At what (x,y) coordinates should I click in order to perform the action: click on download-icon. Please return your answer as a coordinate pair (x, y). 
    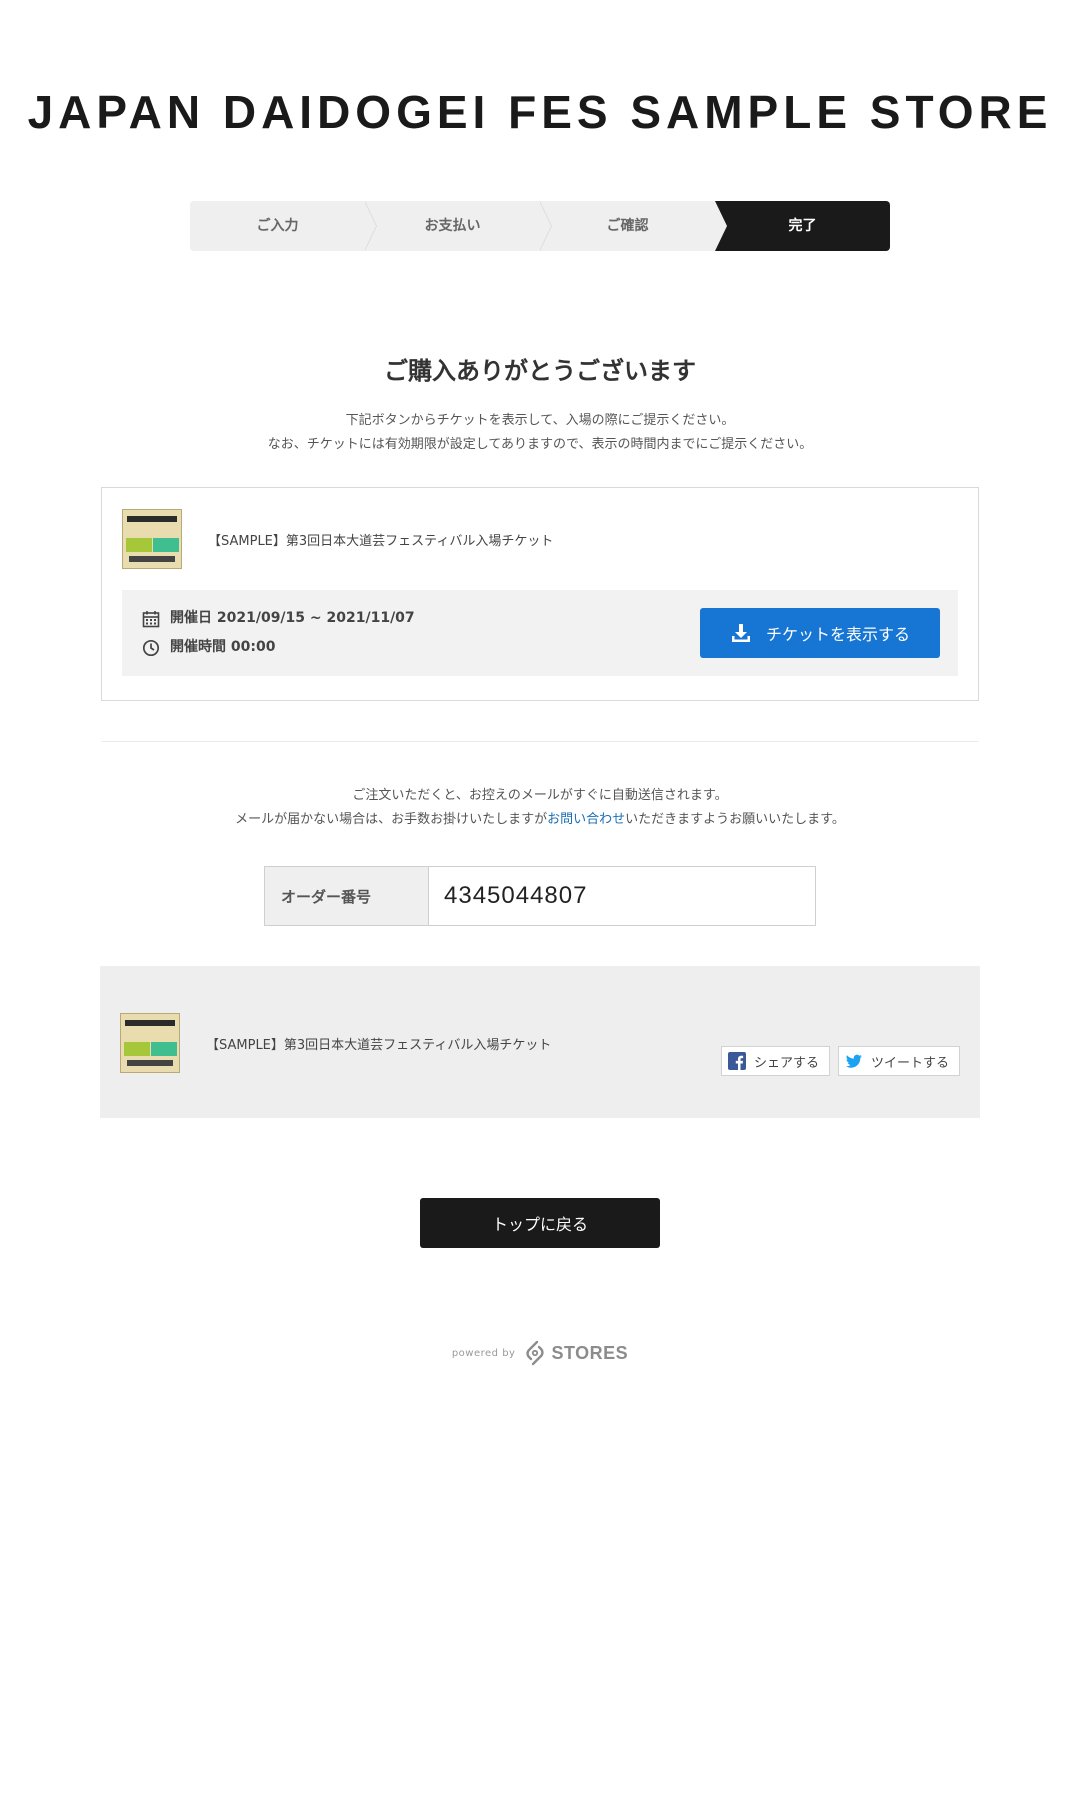
    Looking at the image, I should click on (740, 633).